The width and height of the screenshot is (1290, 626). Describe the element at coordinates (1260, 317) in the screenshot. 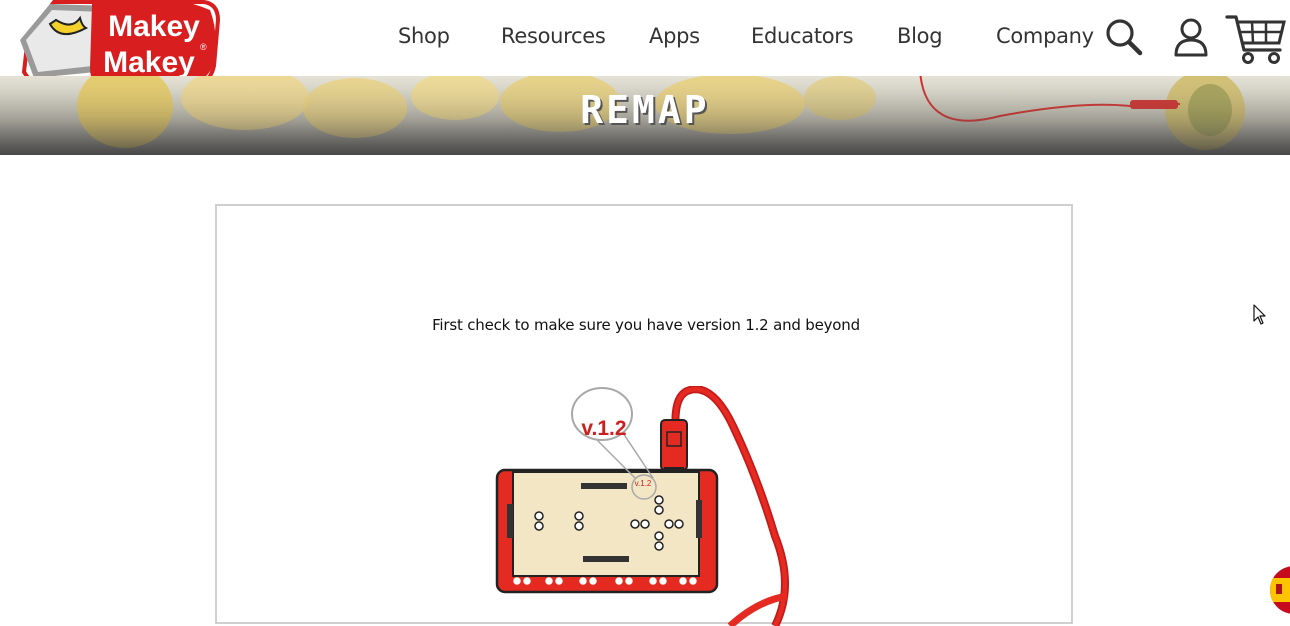

I see `mouse-cursor-icon` at that location.